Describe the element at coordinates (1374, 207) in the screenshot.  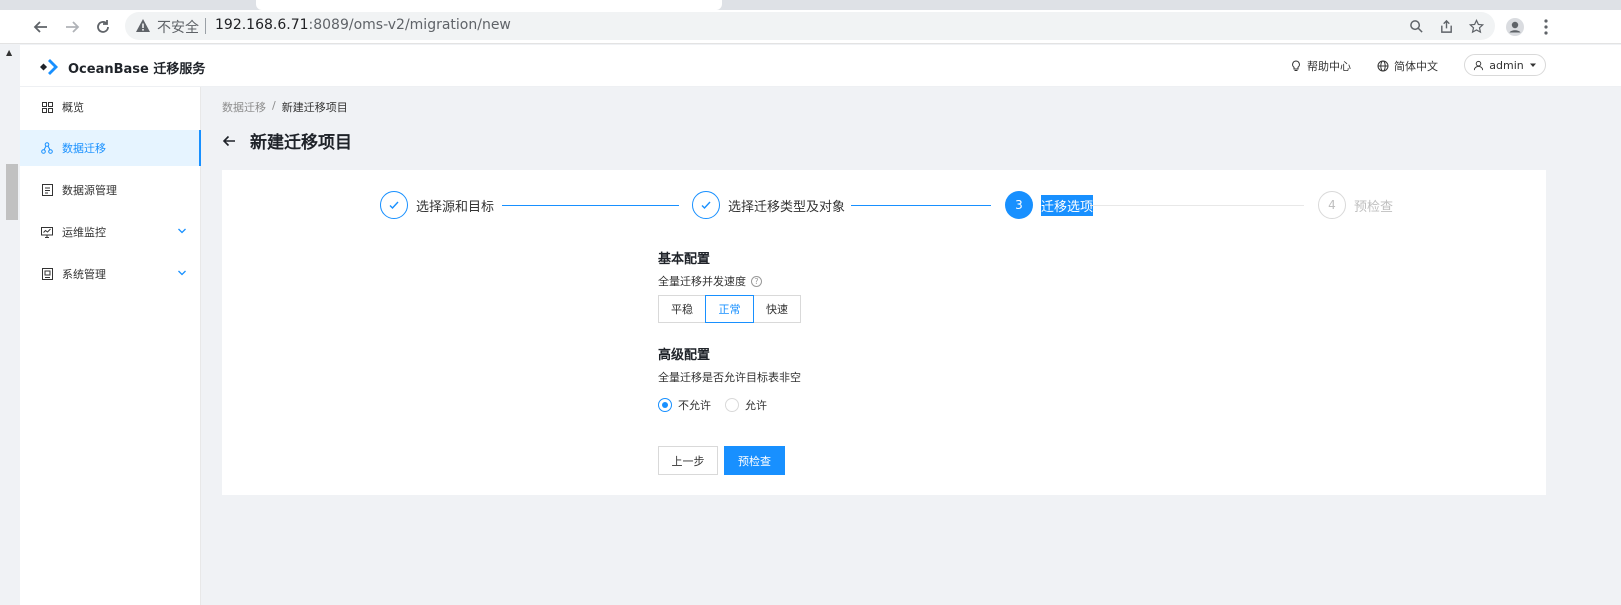
I see `step-label: 预检查` at that location.